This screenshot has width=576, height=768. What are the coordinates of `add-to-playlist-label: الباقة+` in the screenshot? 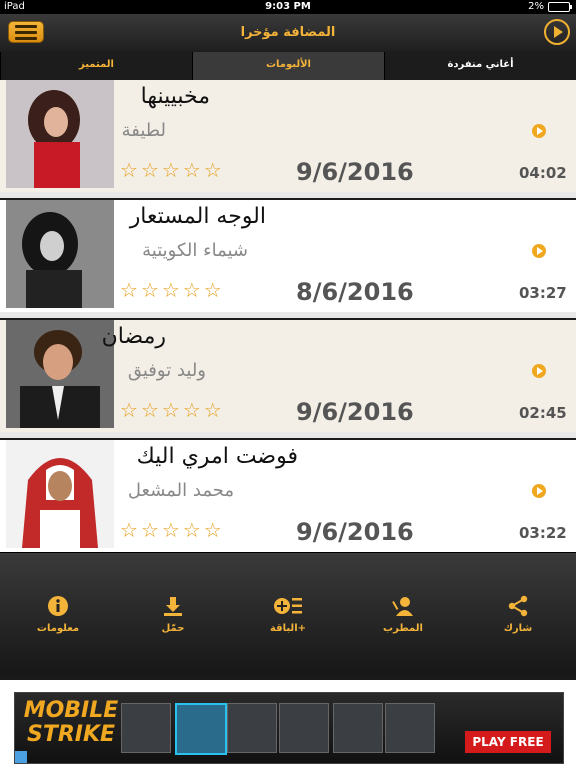 It's located at (288, 628).